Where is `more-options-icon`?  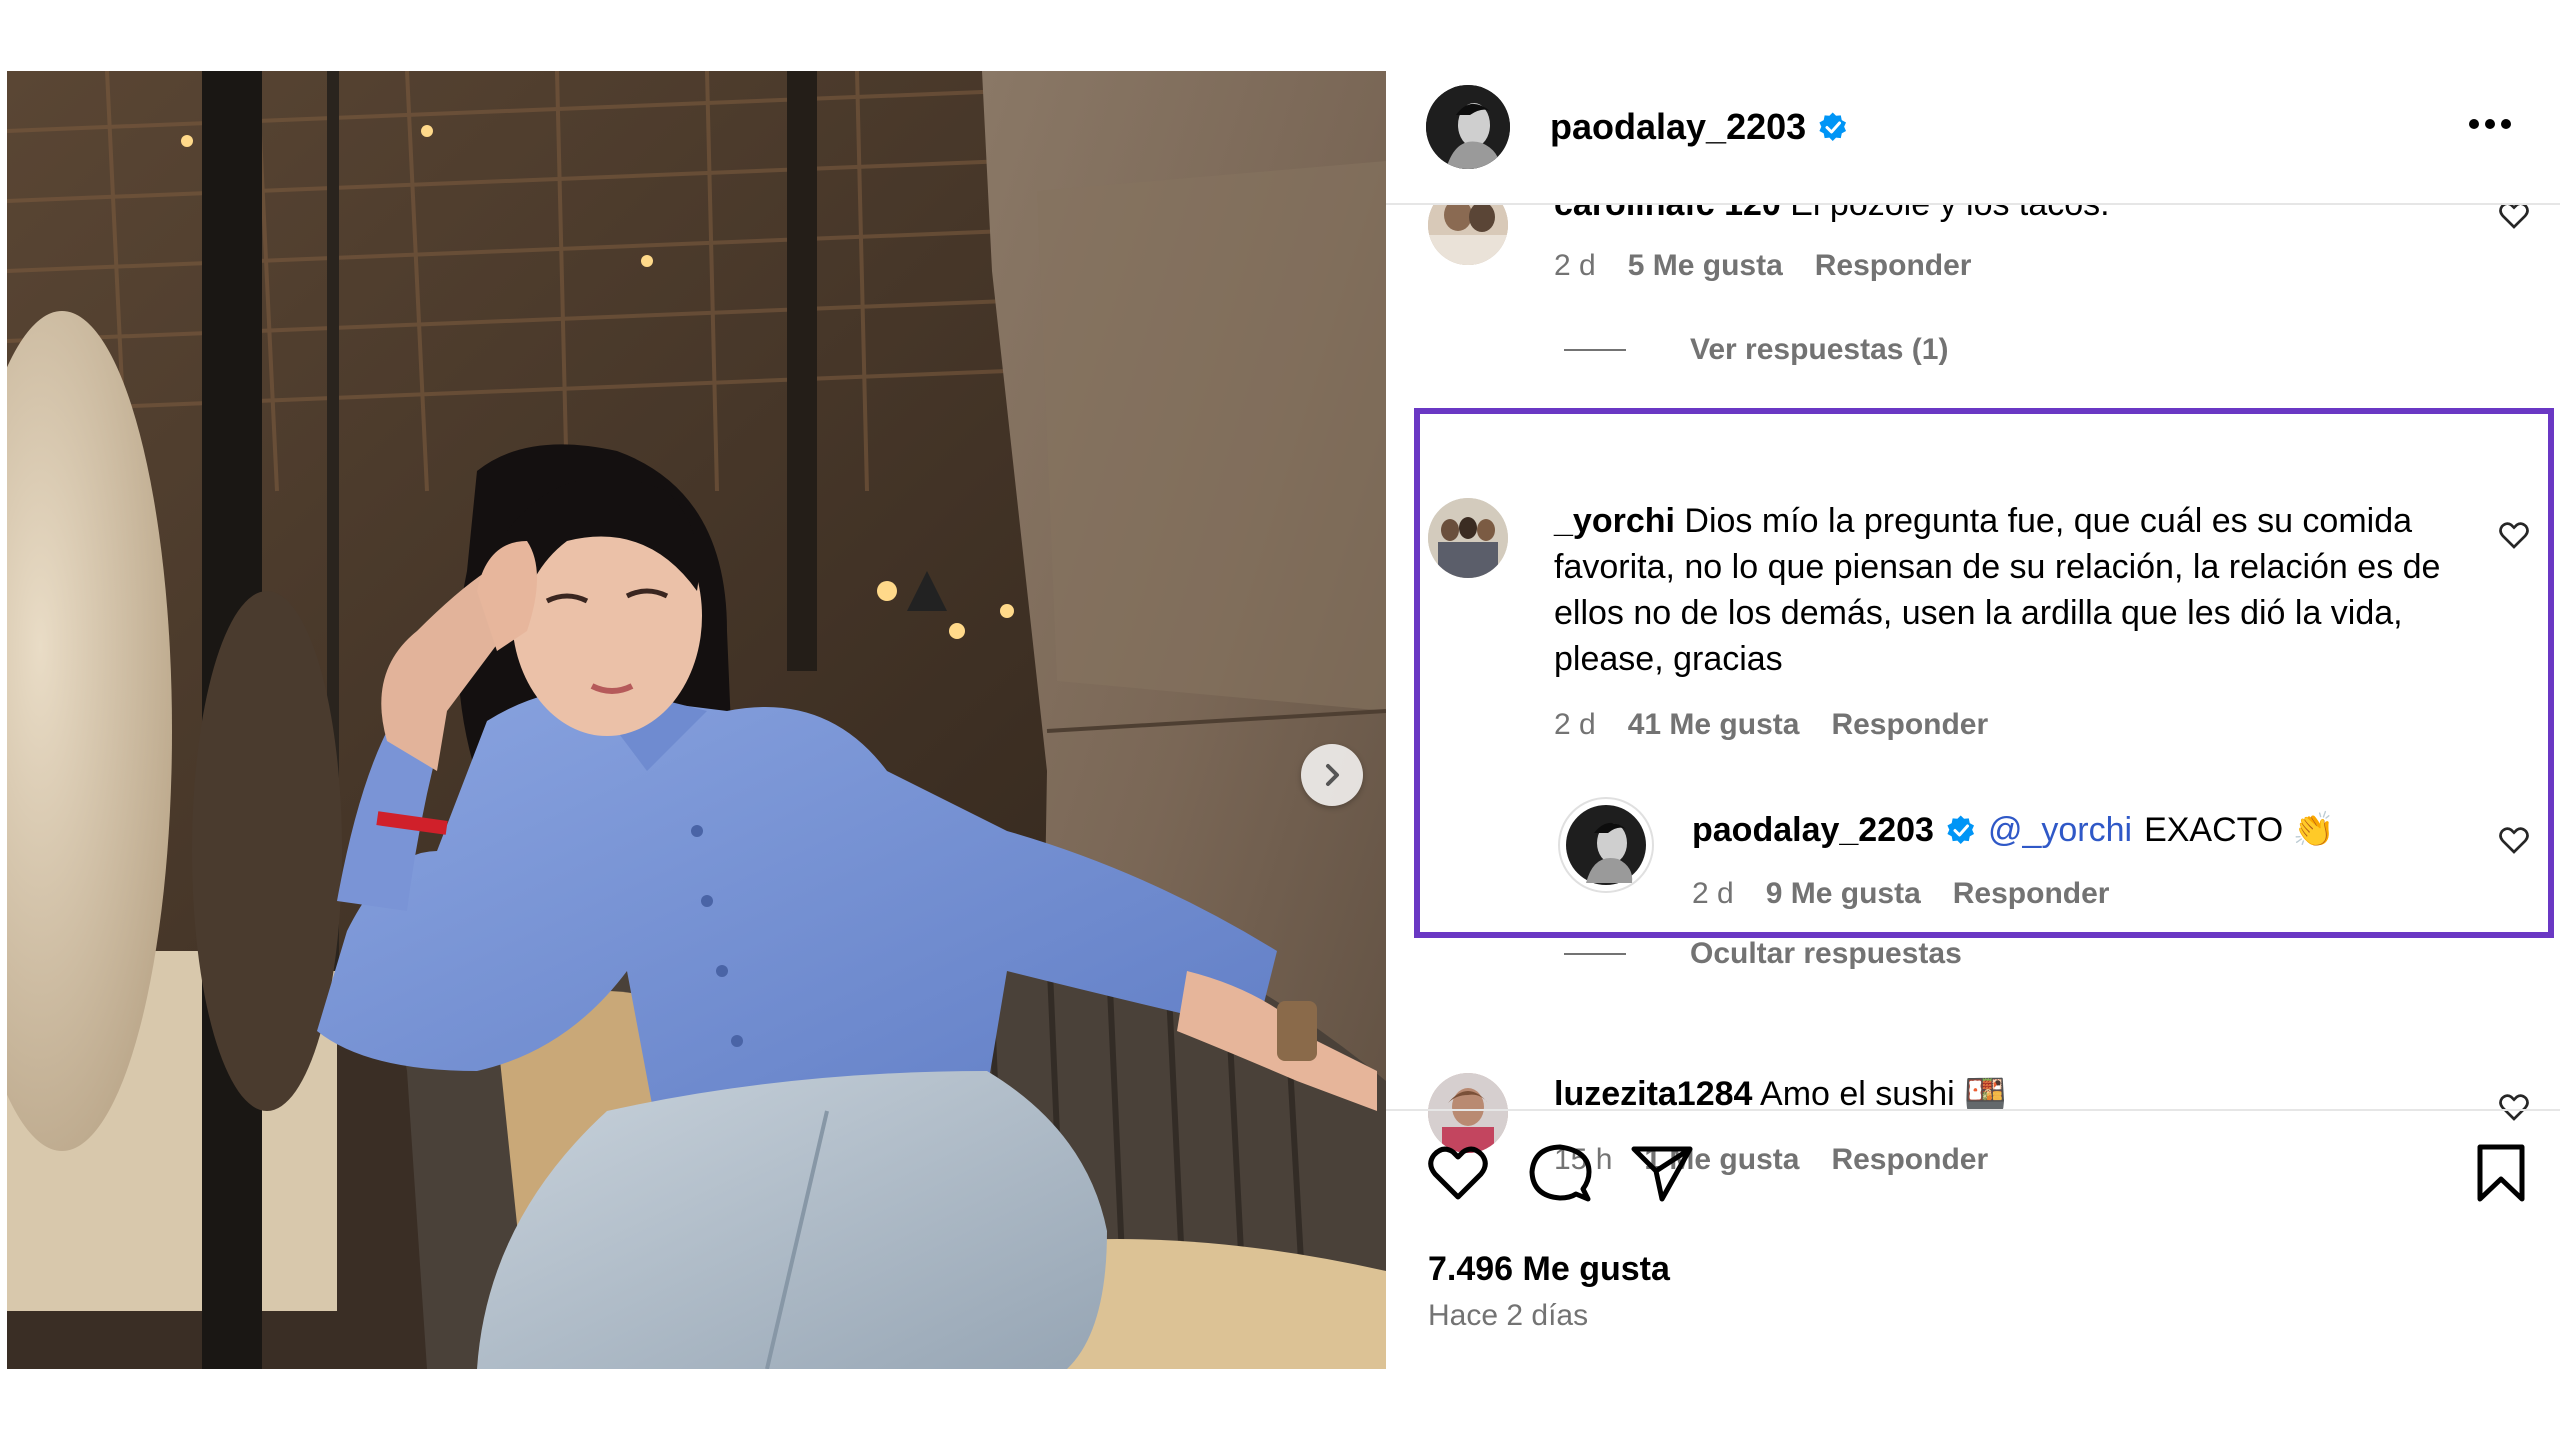
more-options-icon is located at coordinates (2490, 124).